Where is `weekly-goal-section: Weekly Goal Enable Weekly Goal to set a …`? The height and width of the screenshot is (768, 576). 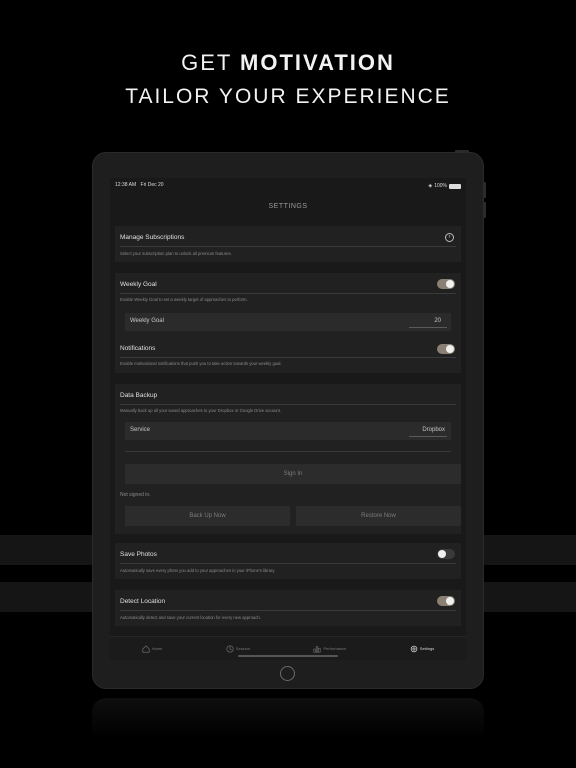 weekly-goal-section: Weekly Goal Enable Weekly Goal to set a … is located at coordinates (288, 323).